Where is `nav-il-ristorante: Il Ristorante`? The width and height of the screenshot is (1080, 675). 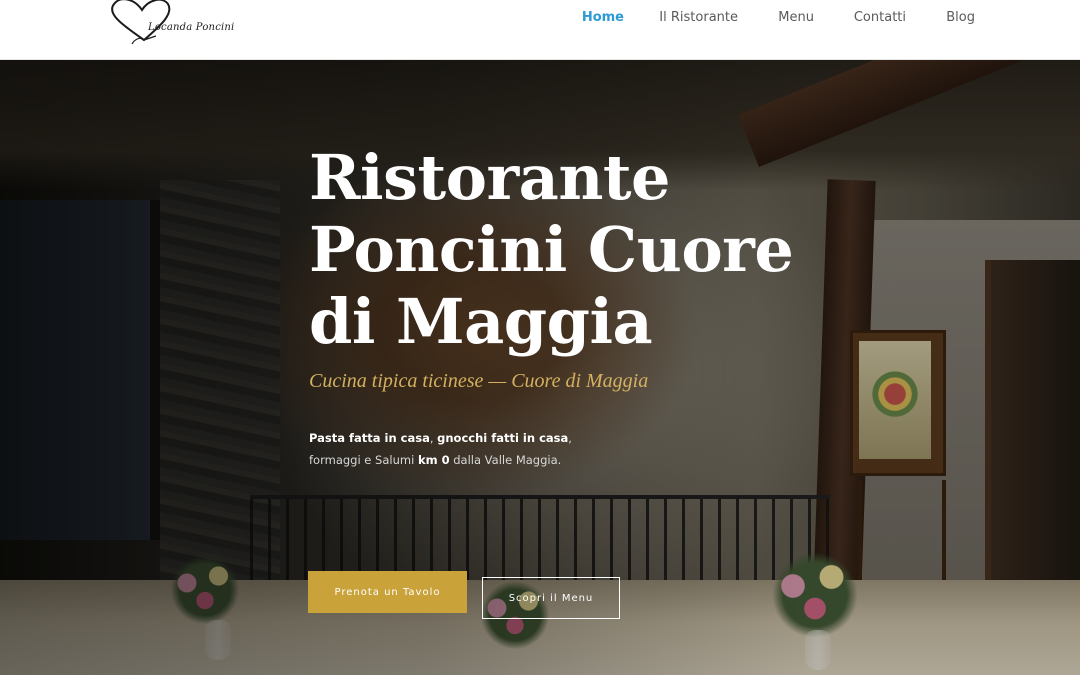 nav-il-ristorante: Il Ristorante is located at coordinates (698, 17).